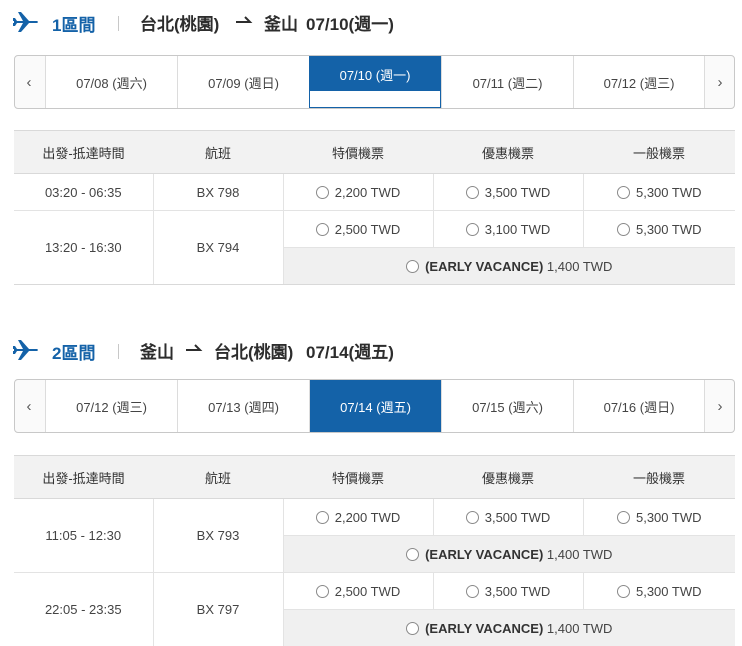  What do you see at coordinates (218, 609) in the screenshot?
I see `flight-number: BX 797` at bounding box center [218, 609].